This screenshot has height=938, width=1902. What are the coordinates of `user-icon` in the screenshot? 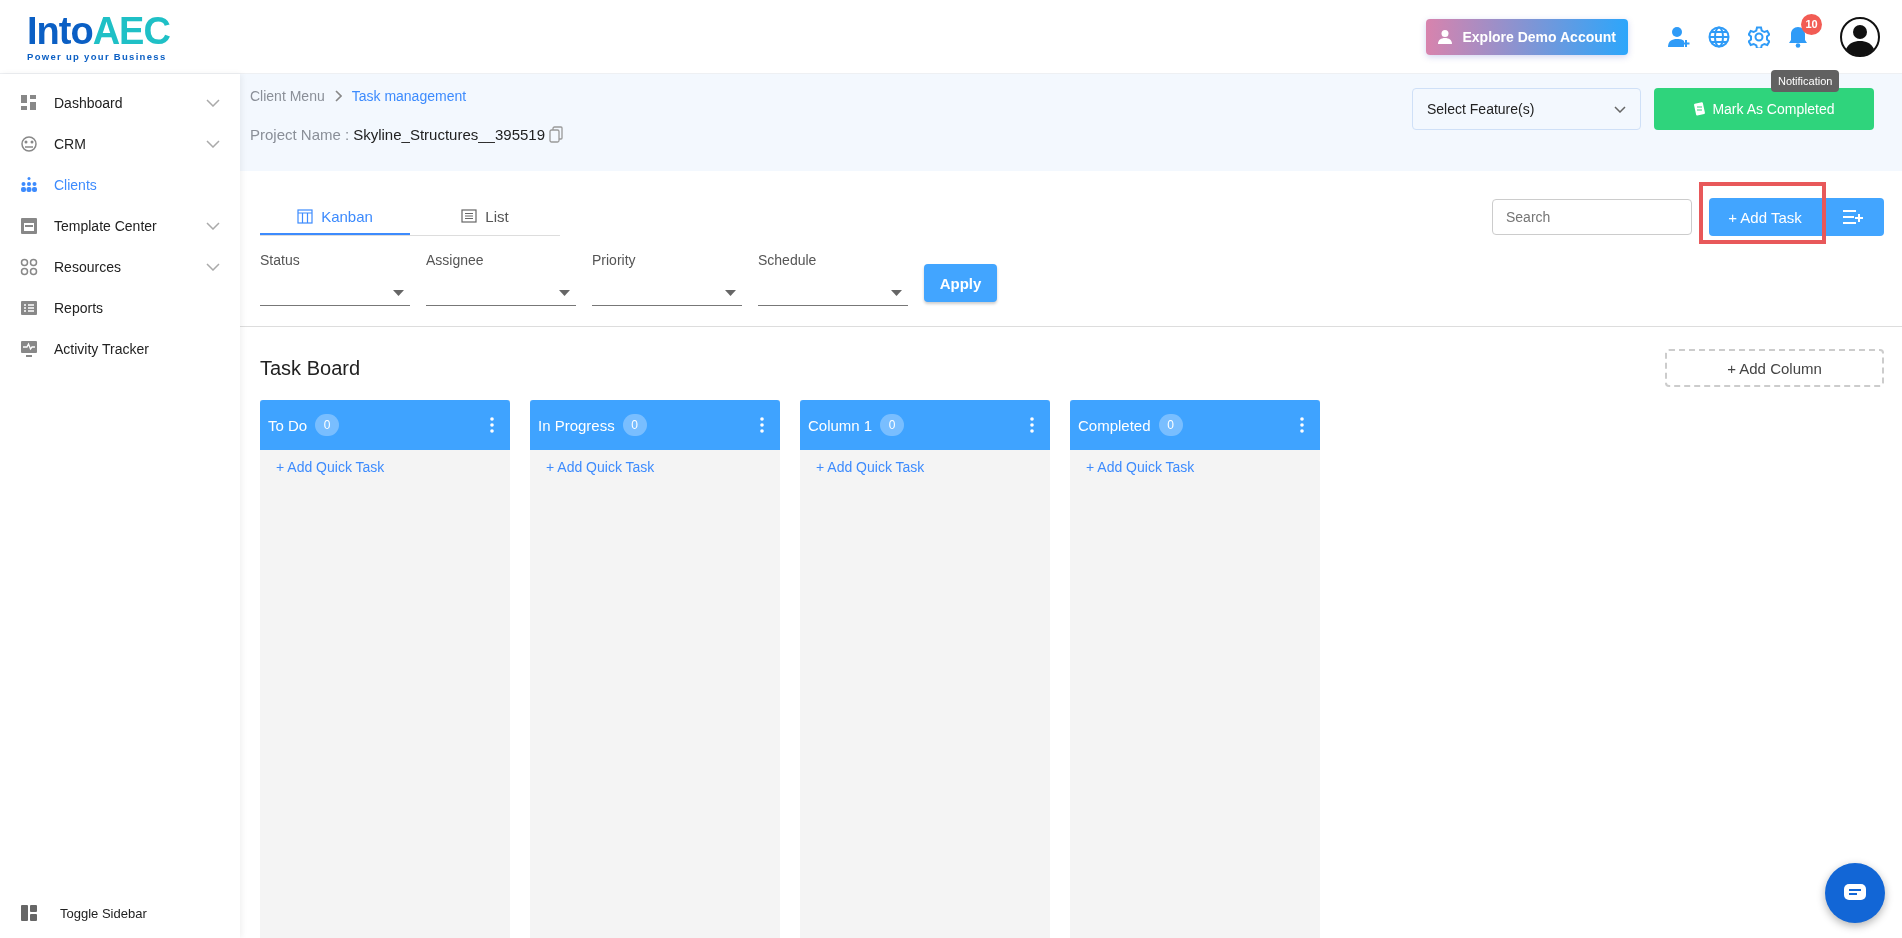 It's located at (1446, 36).